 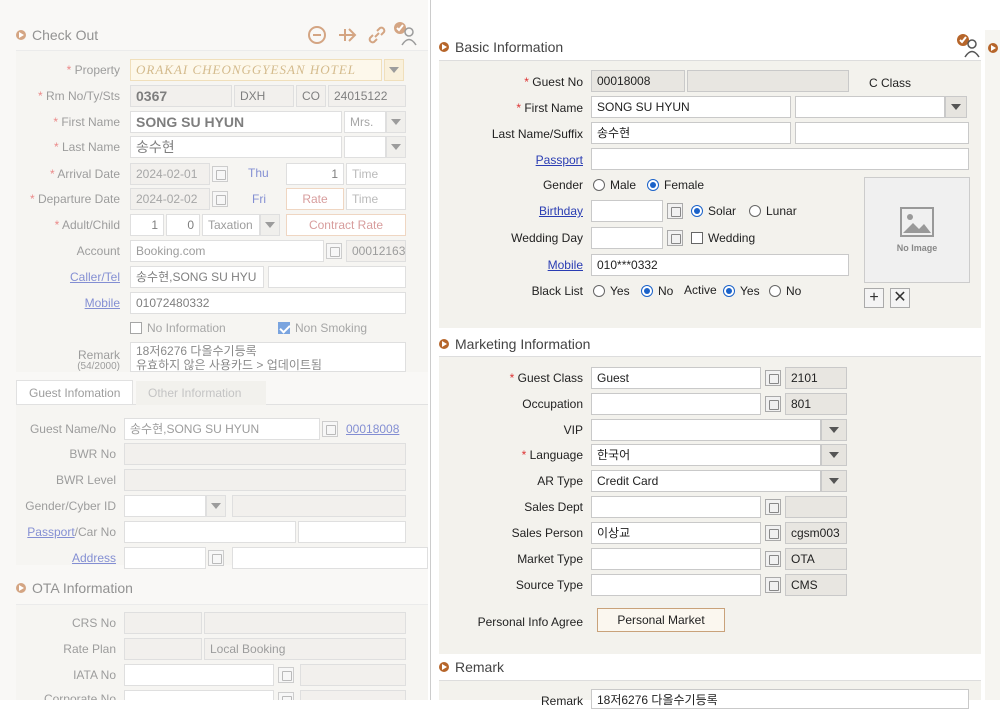 I want to click on room-number-field: 0367, so click(x=181, y=96).